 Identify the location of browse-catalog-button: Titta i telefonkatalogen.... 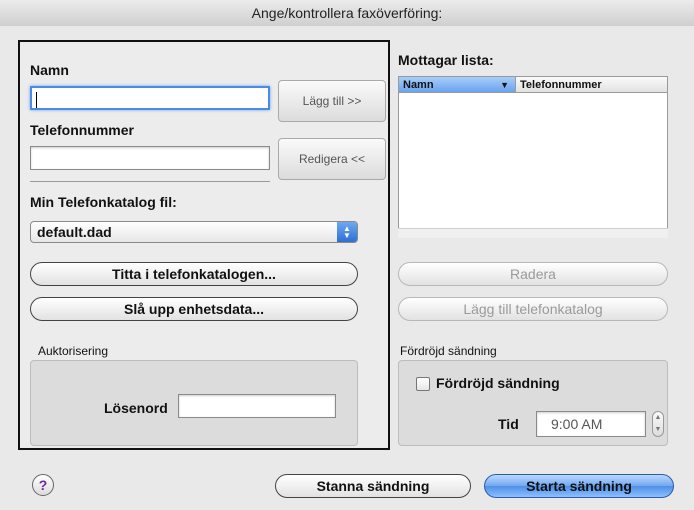
(194, 274).